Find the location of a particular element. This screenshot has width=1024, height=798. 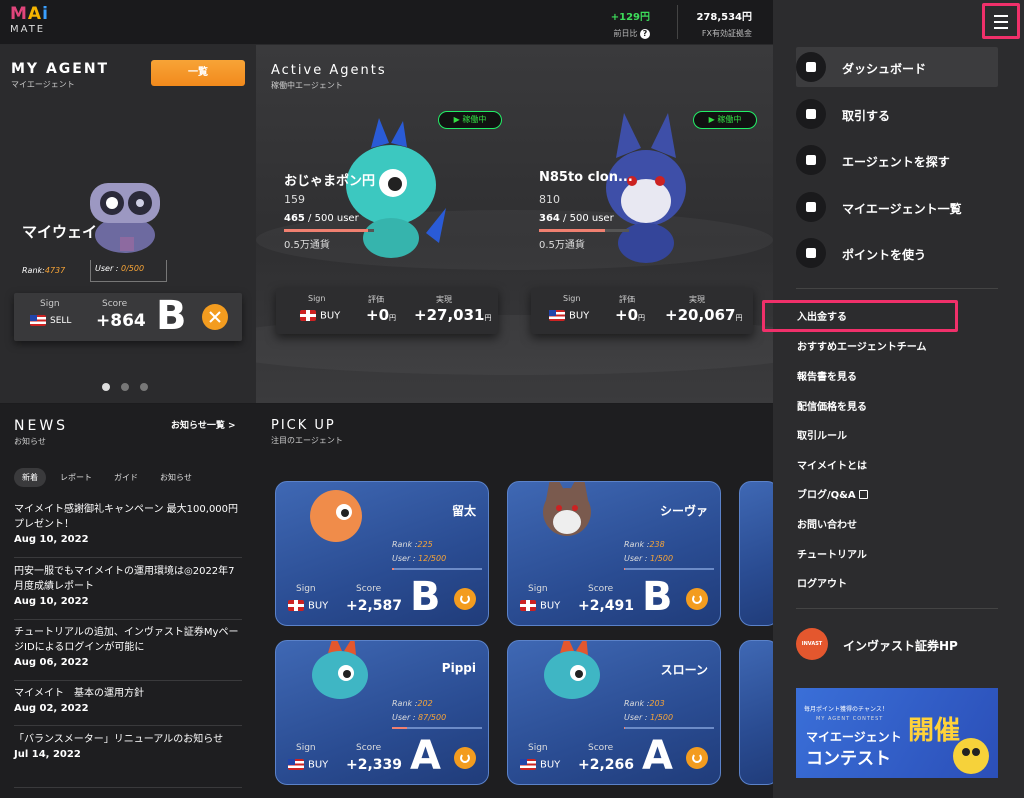

menu-item-trade: 取引する is located at coordinates (897, 114).